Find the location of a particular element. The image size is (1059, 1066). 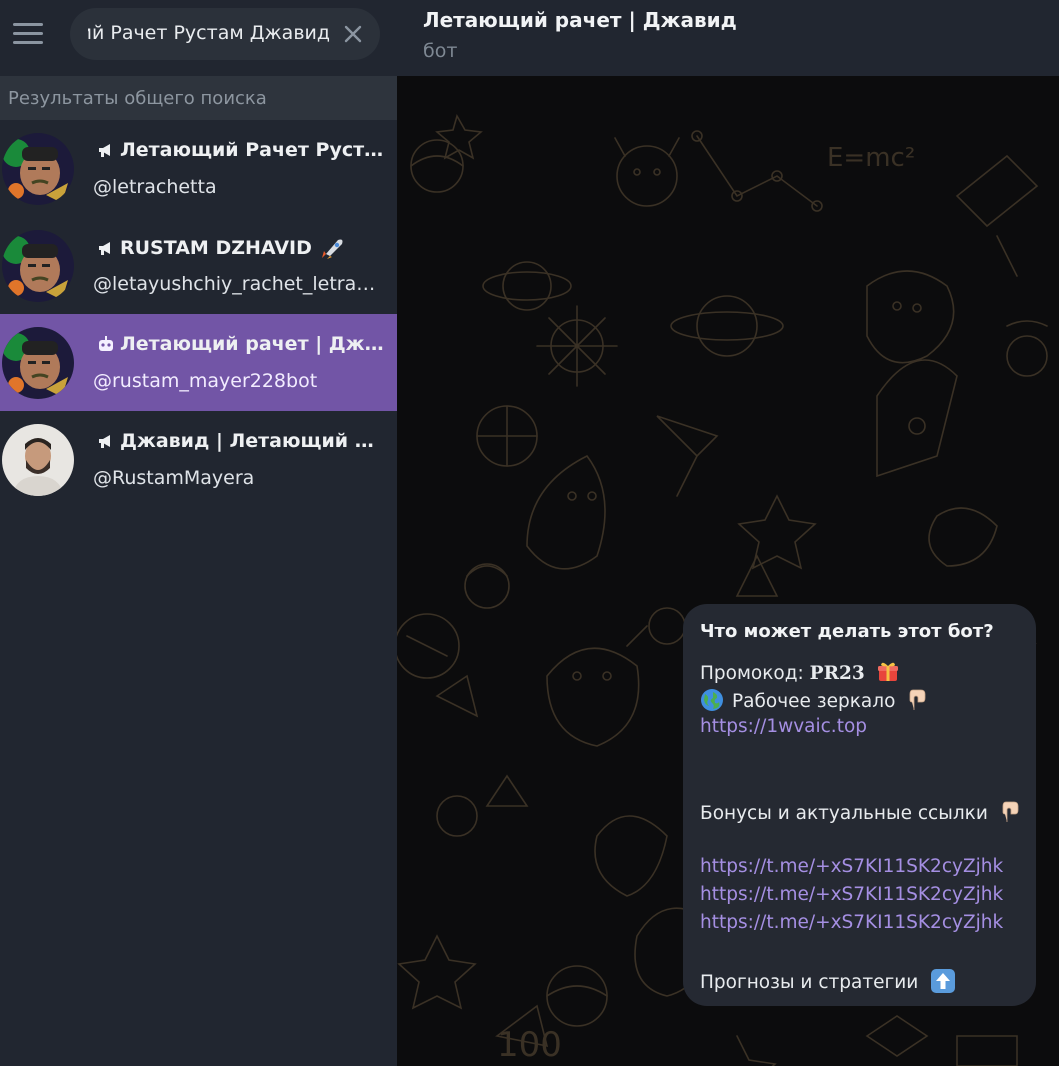

search-section-header: Результаты общего поиска is located at coordinates (198, 98).